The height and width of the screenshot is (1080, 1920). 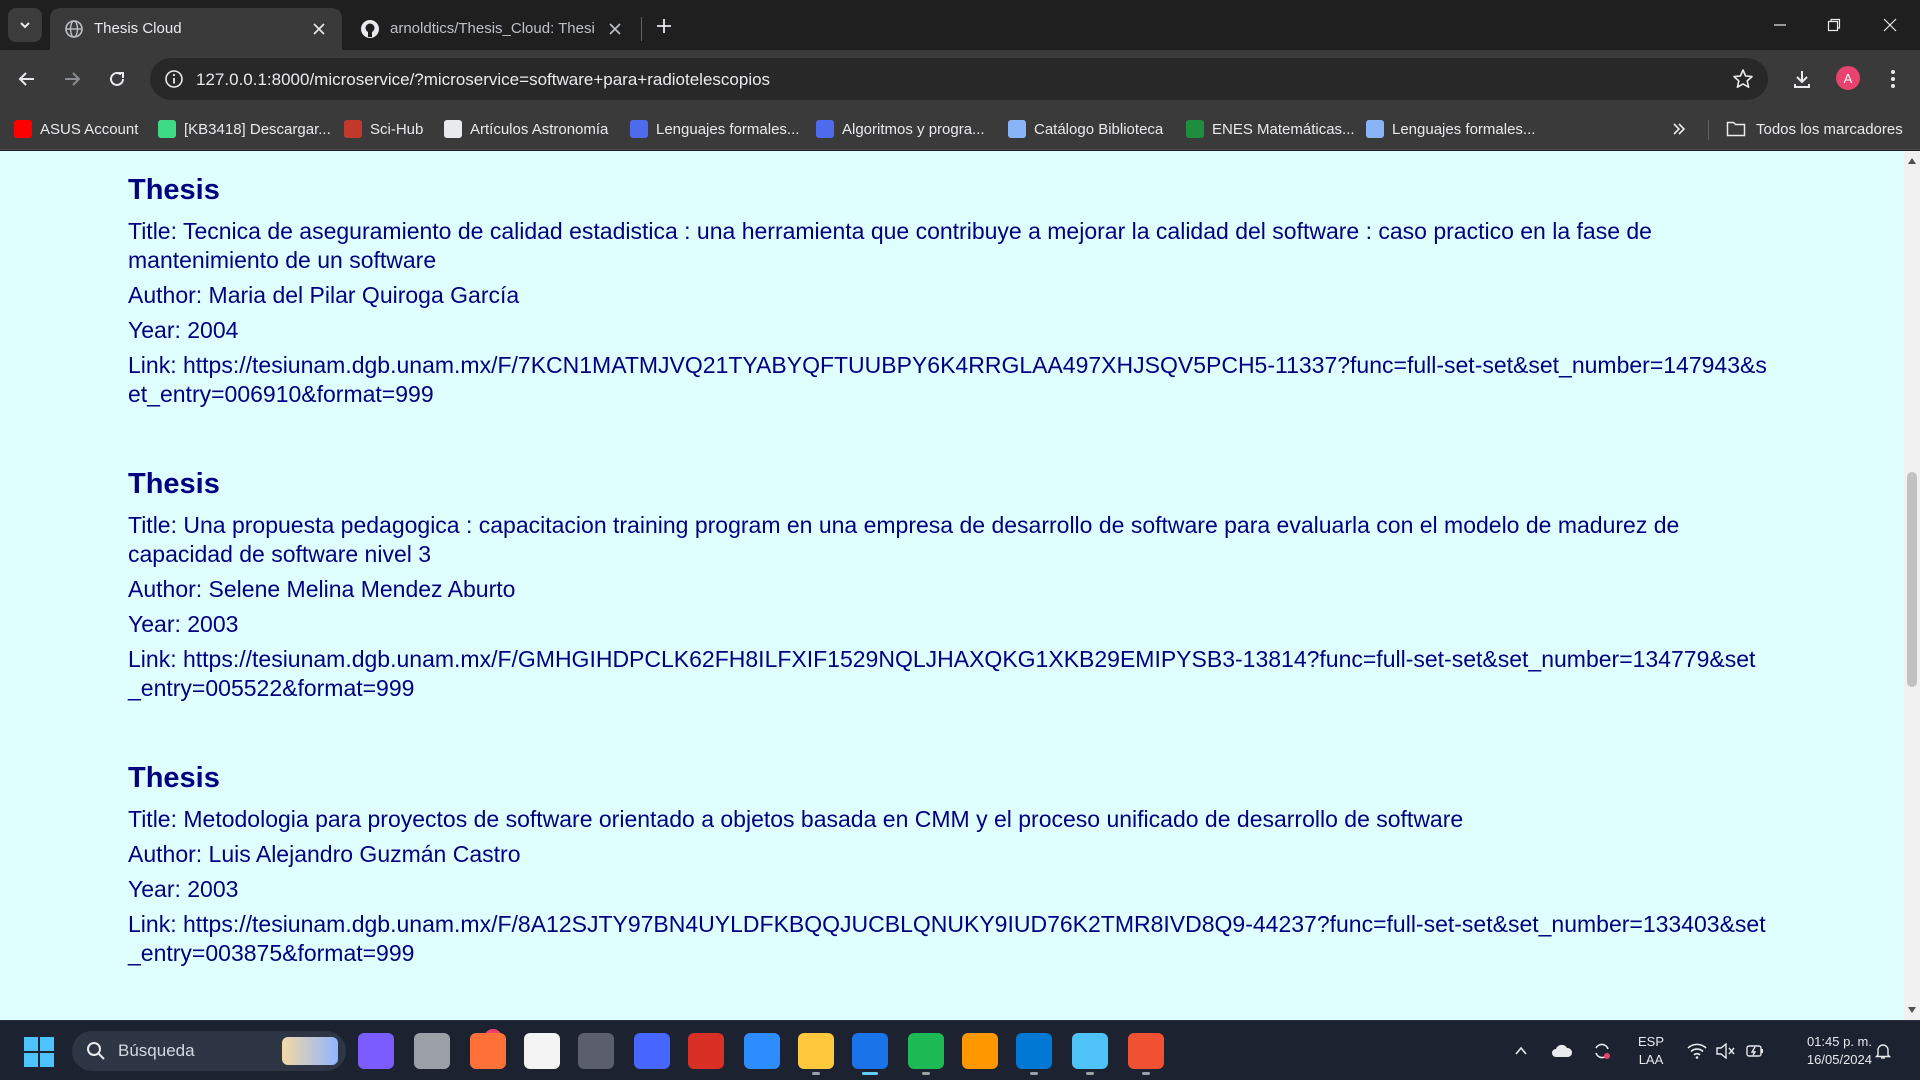 I want to click on all-bookmarks-label: Todos los marcadores, so click(x=1829, y=129).